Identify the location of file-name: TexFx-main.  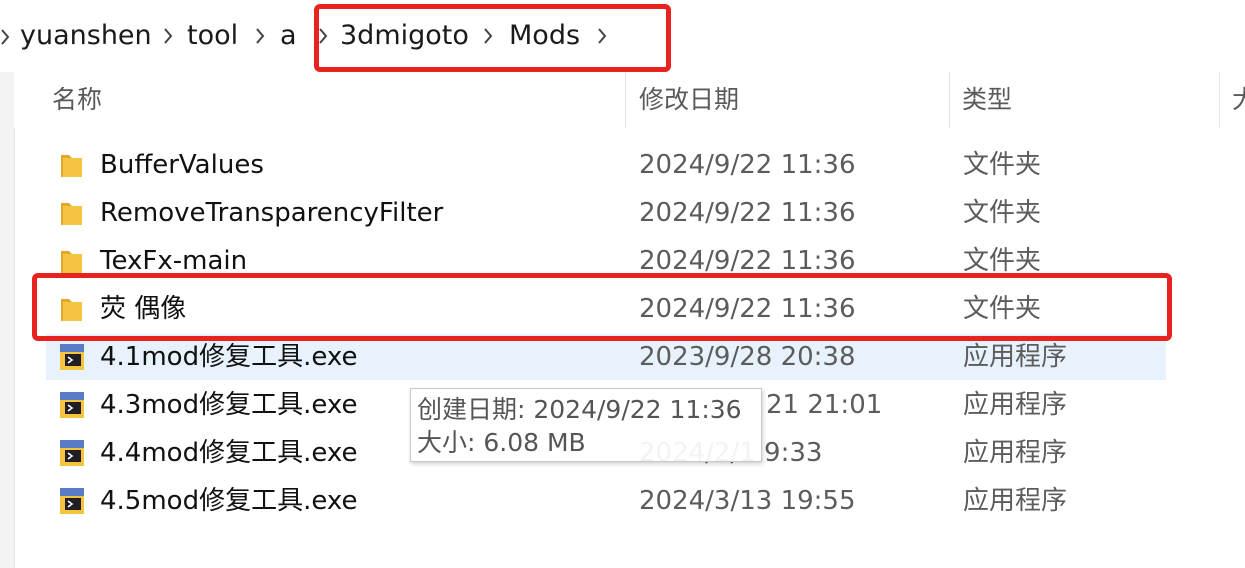
(174, 261).